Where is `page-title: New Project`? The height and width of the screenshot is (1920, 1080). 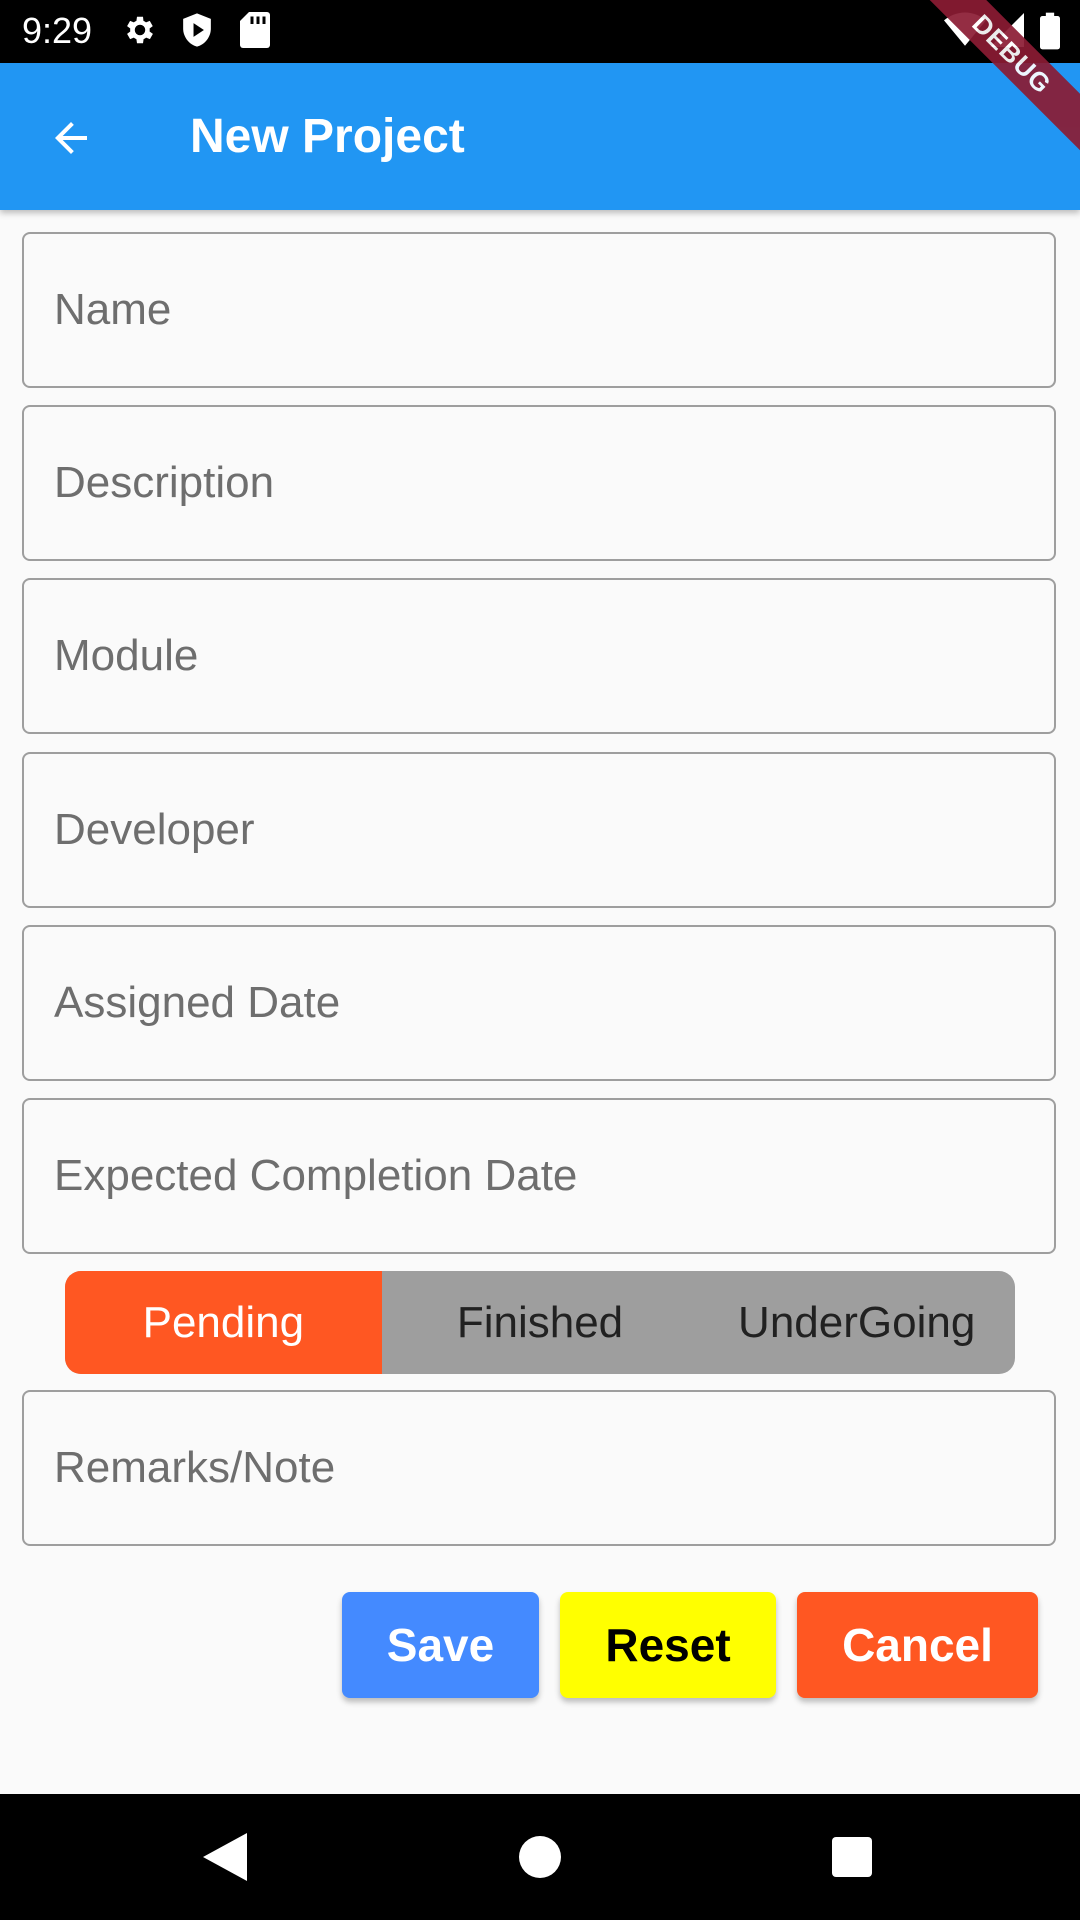
page-title: New Project is located at coordinates (327, 136).